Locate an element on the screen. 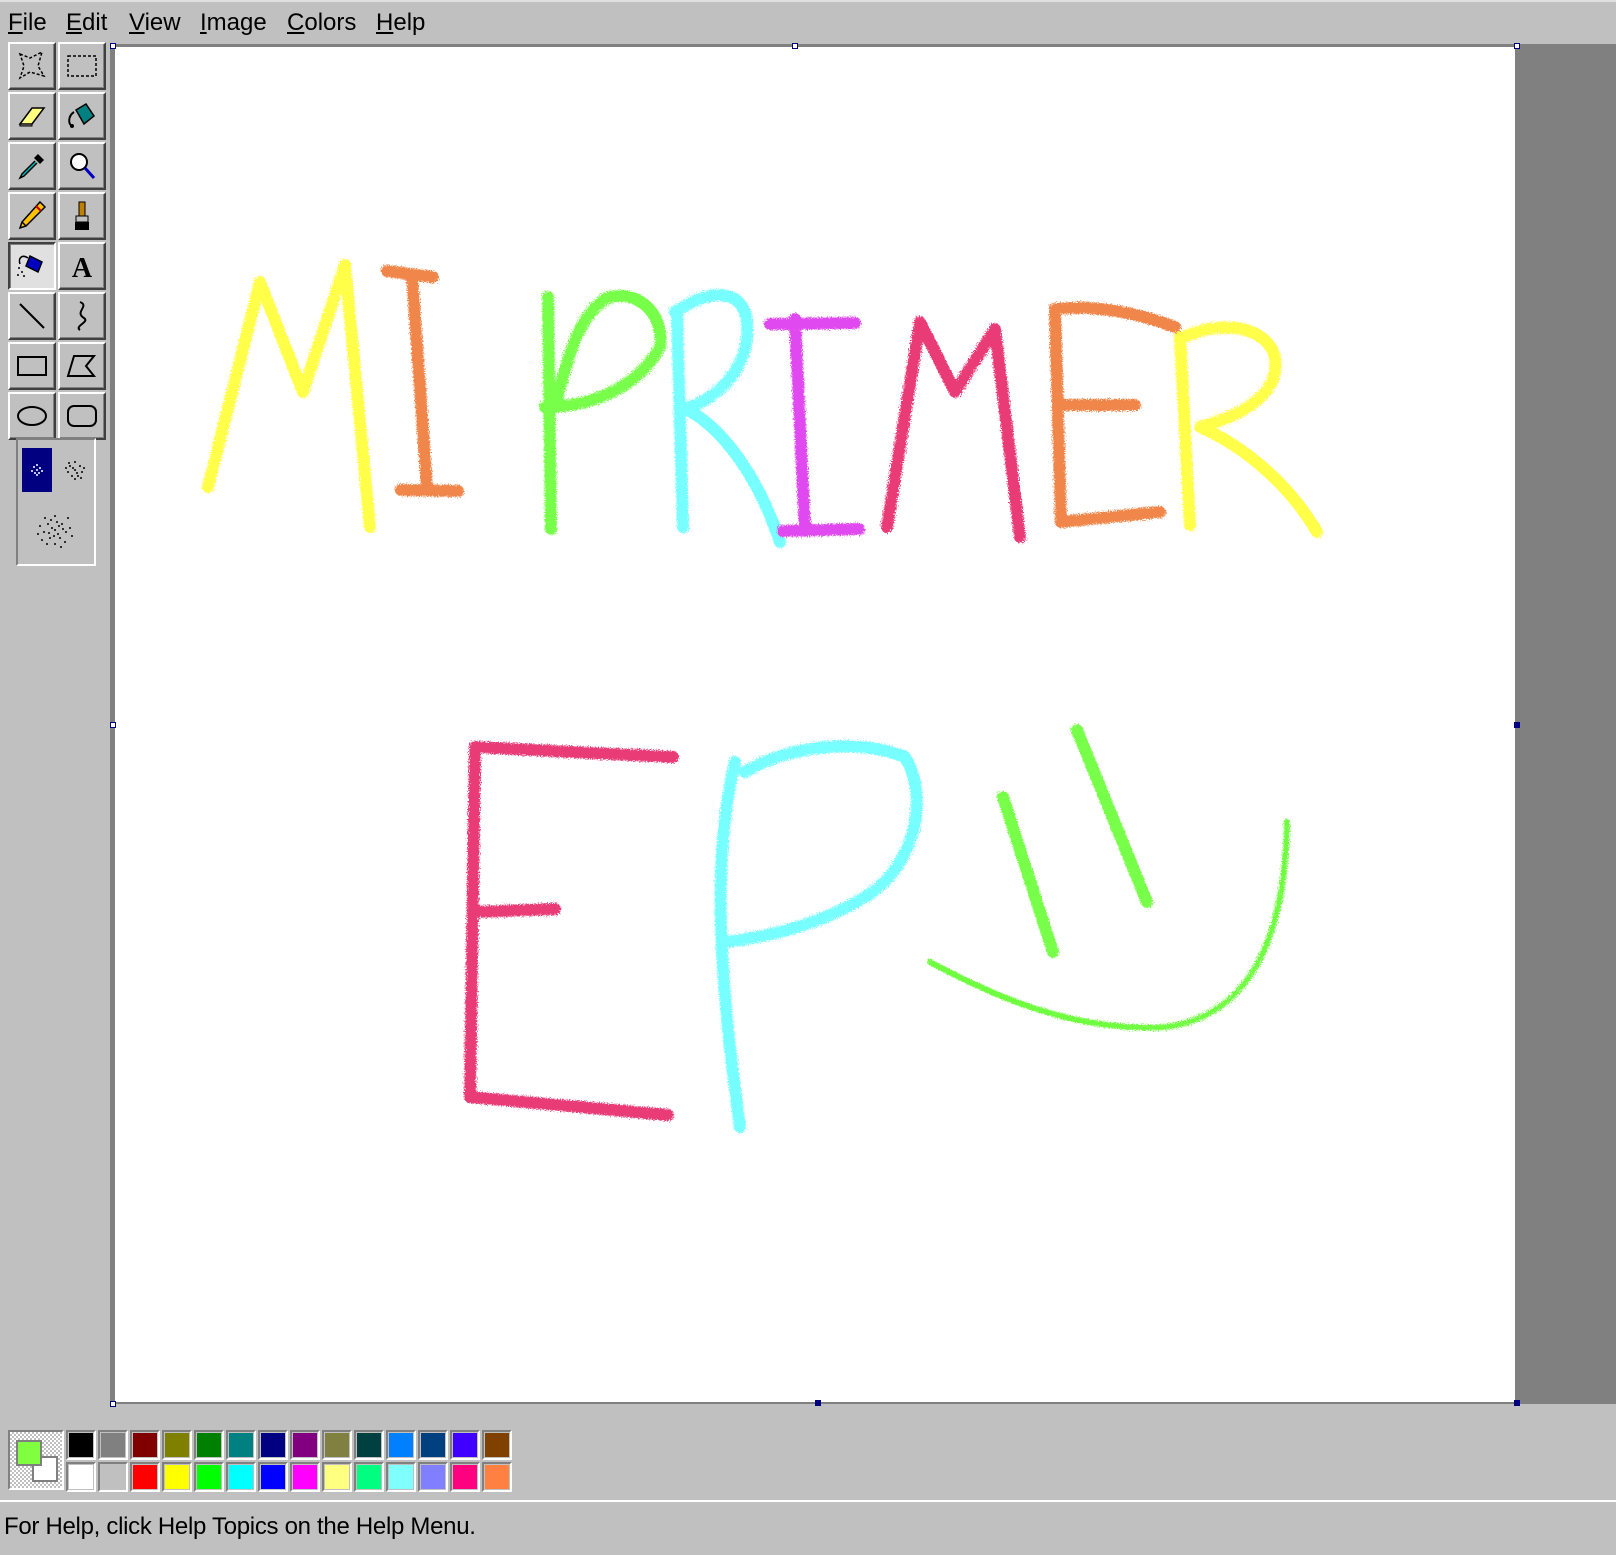 The width and height of the screenshot is (1616, 1555). resize-handle-left is located at coordinates (113, 725).